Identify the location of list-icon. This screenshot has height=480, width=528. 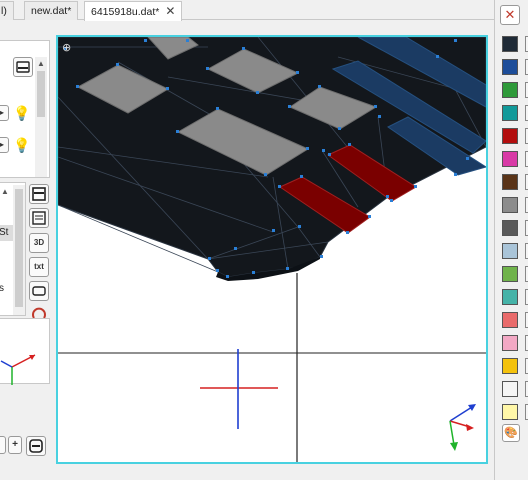
(39, 218).